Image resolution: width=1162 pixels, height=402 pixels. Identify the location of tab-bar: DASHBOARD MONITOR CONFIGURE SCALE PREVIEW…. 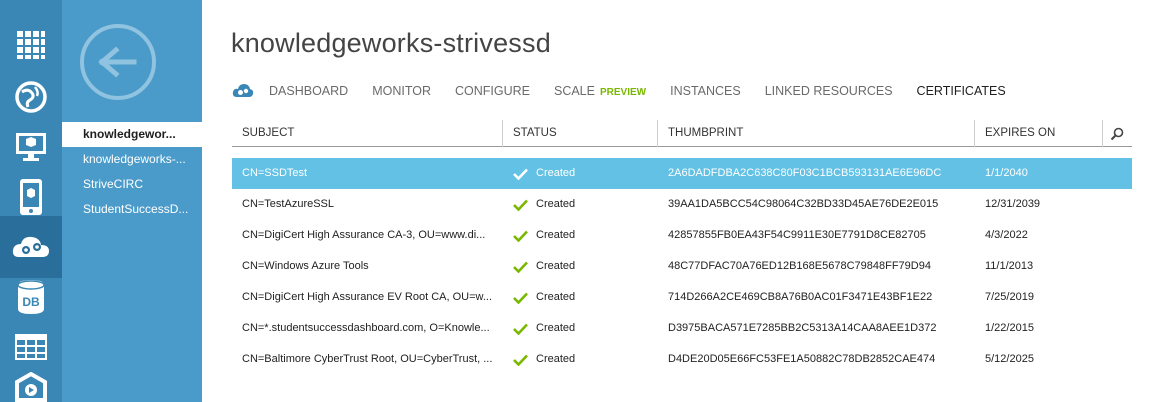
(631, 91).